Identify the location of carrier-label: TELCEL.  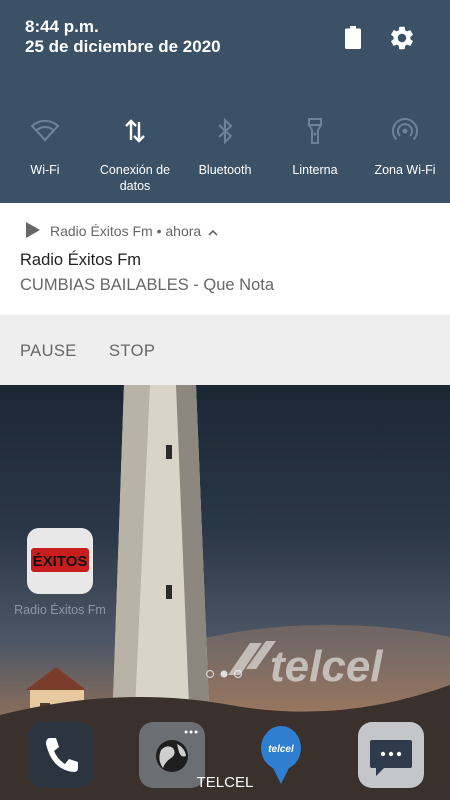
(225, 782).